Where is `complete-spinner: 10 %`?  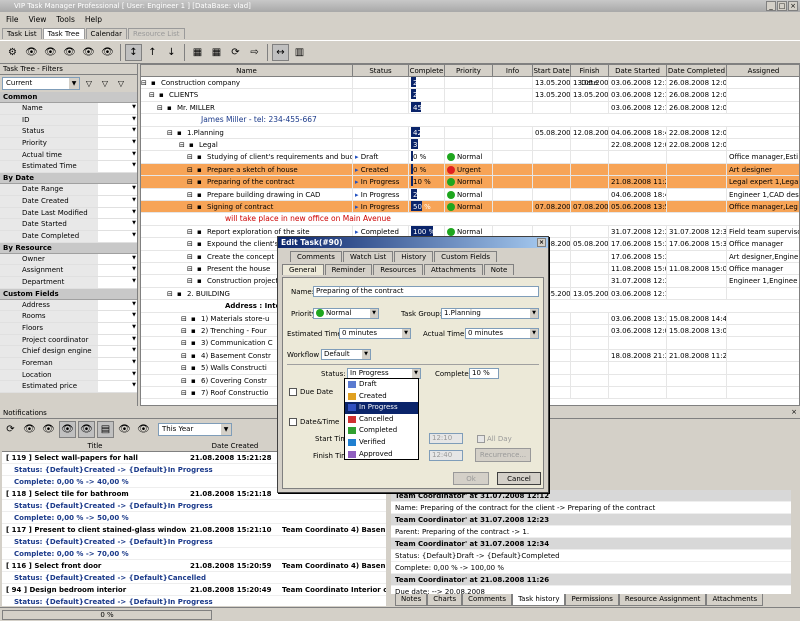 complete-spinner: 10 % is located at coordinates (484, 373).